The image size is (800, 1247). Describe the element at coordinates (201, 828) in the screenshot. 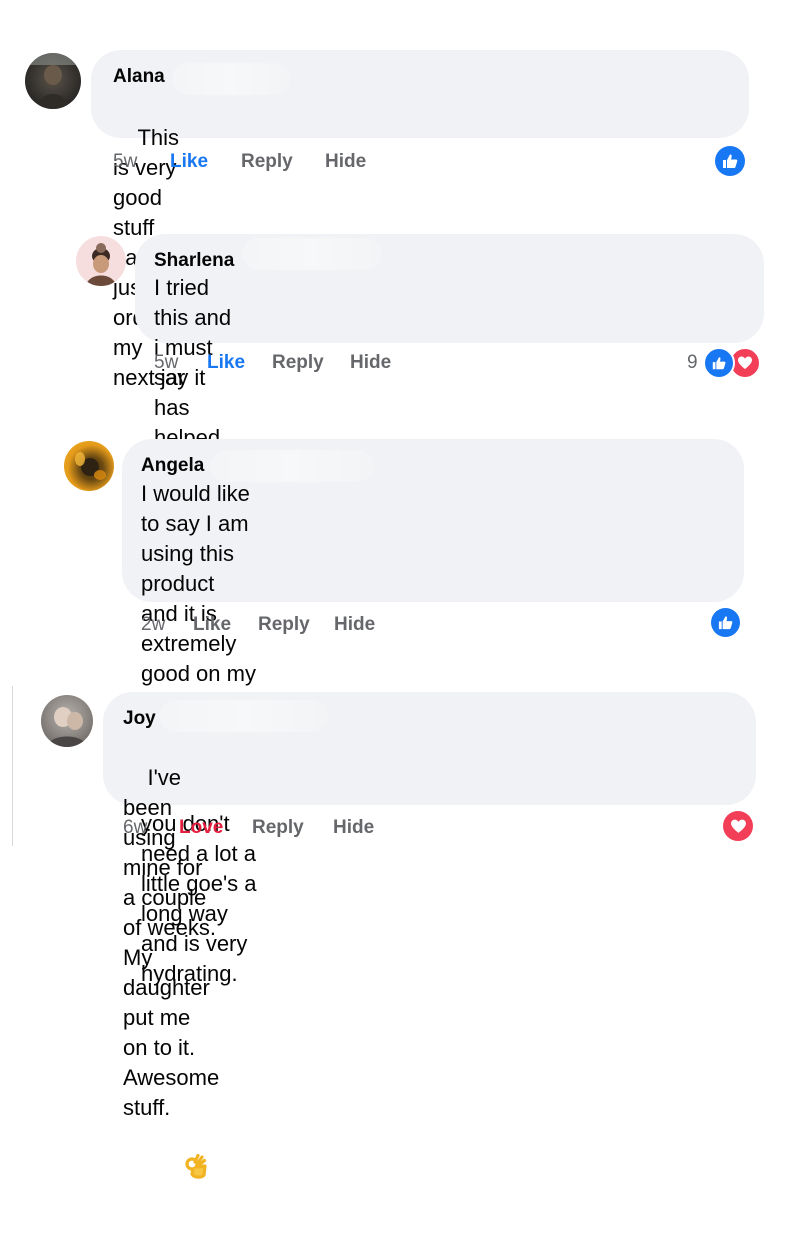

I see `love-button: Love` at that location.